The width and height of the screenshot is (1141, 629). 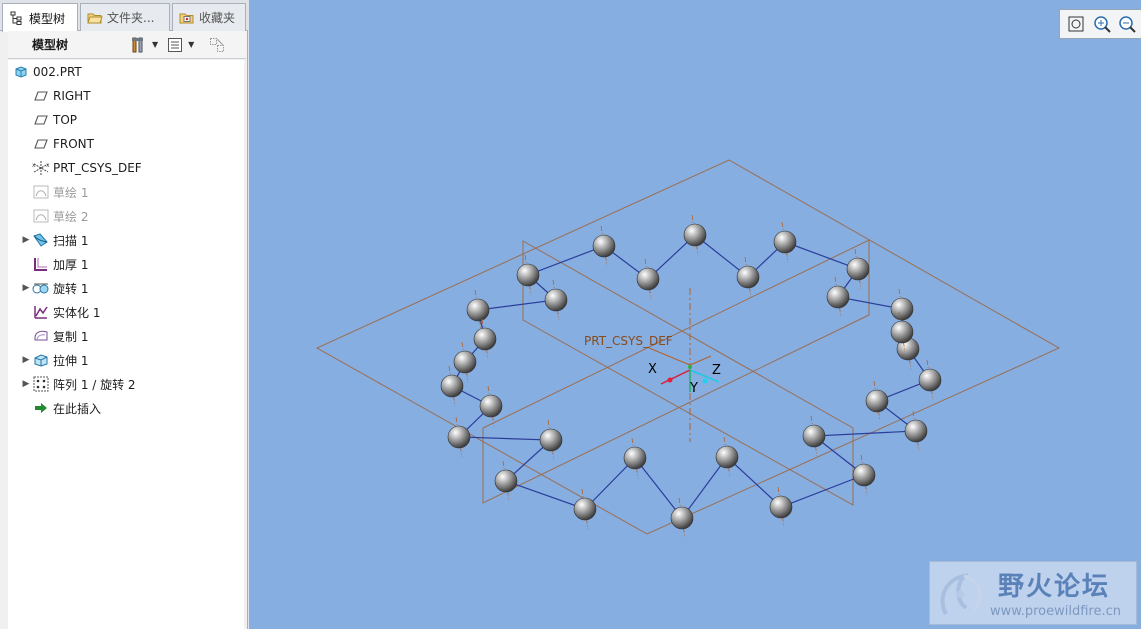 What do you see at coordinates (700, 360) in the screenshot?
I see `csys-ref-line` at bounding box center [700, 360].